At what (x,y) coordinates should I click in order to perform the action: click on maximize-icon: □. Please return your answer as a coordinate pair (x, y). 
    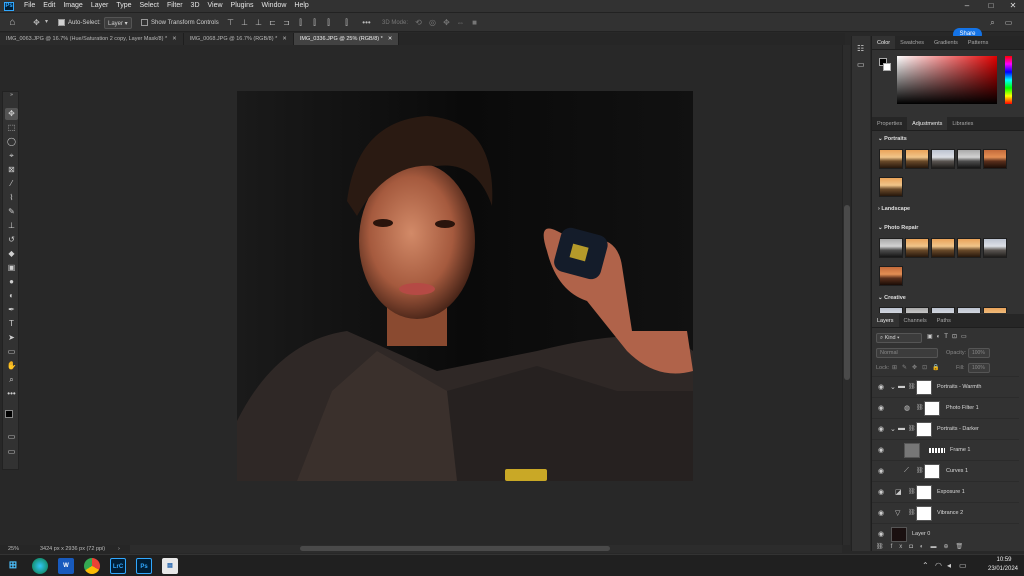
    Looking at the image, I should click on (991, 6).